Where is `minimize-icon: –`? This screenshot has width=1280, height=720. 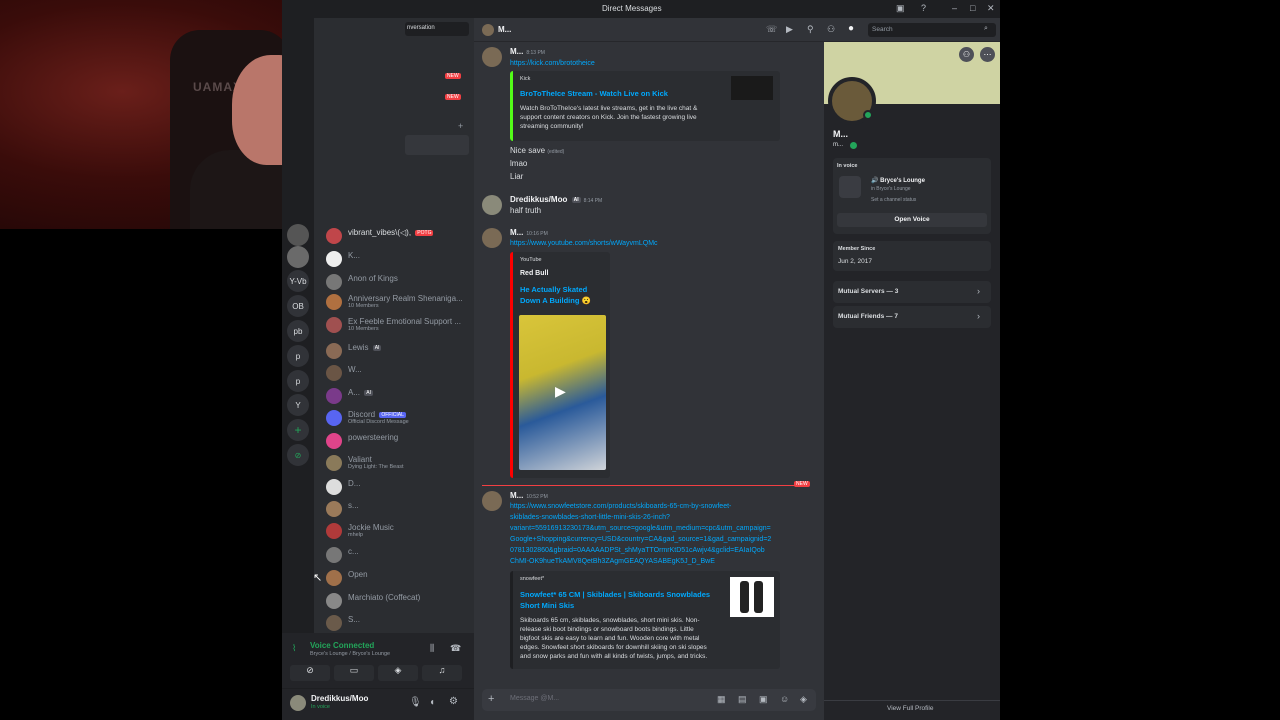
minimize-icon: – is located at coordinates (954, 8).